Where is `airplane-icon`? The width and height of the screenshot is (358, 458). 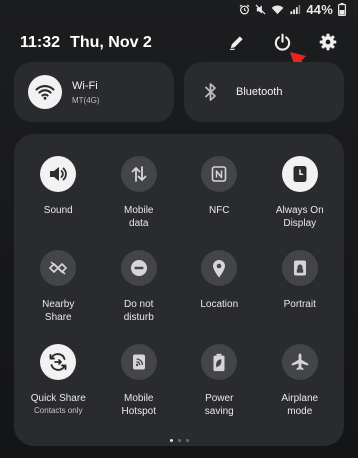 airplane-icon is located at coordinates (299, 361).